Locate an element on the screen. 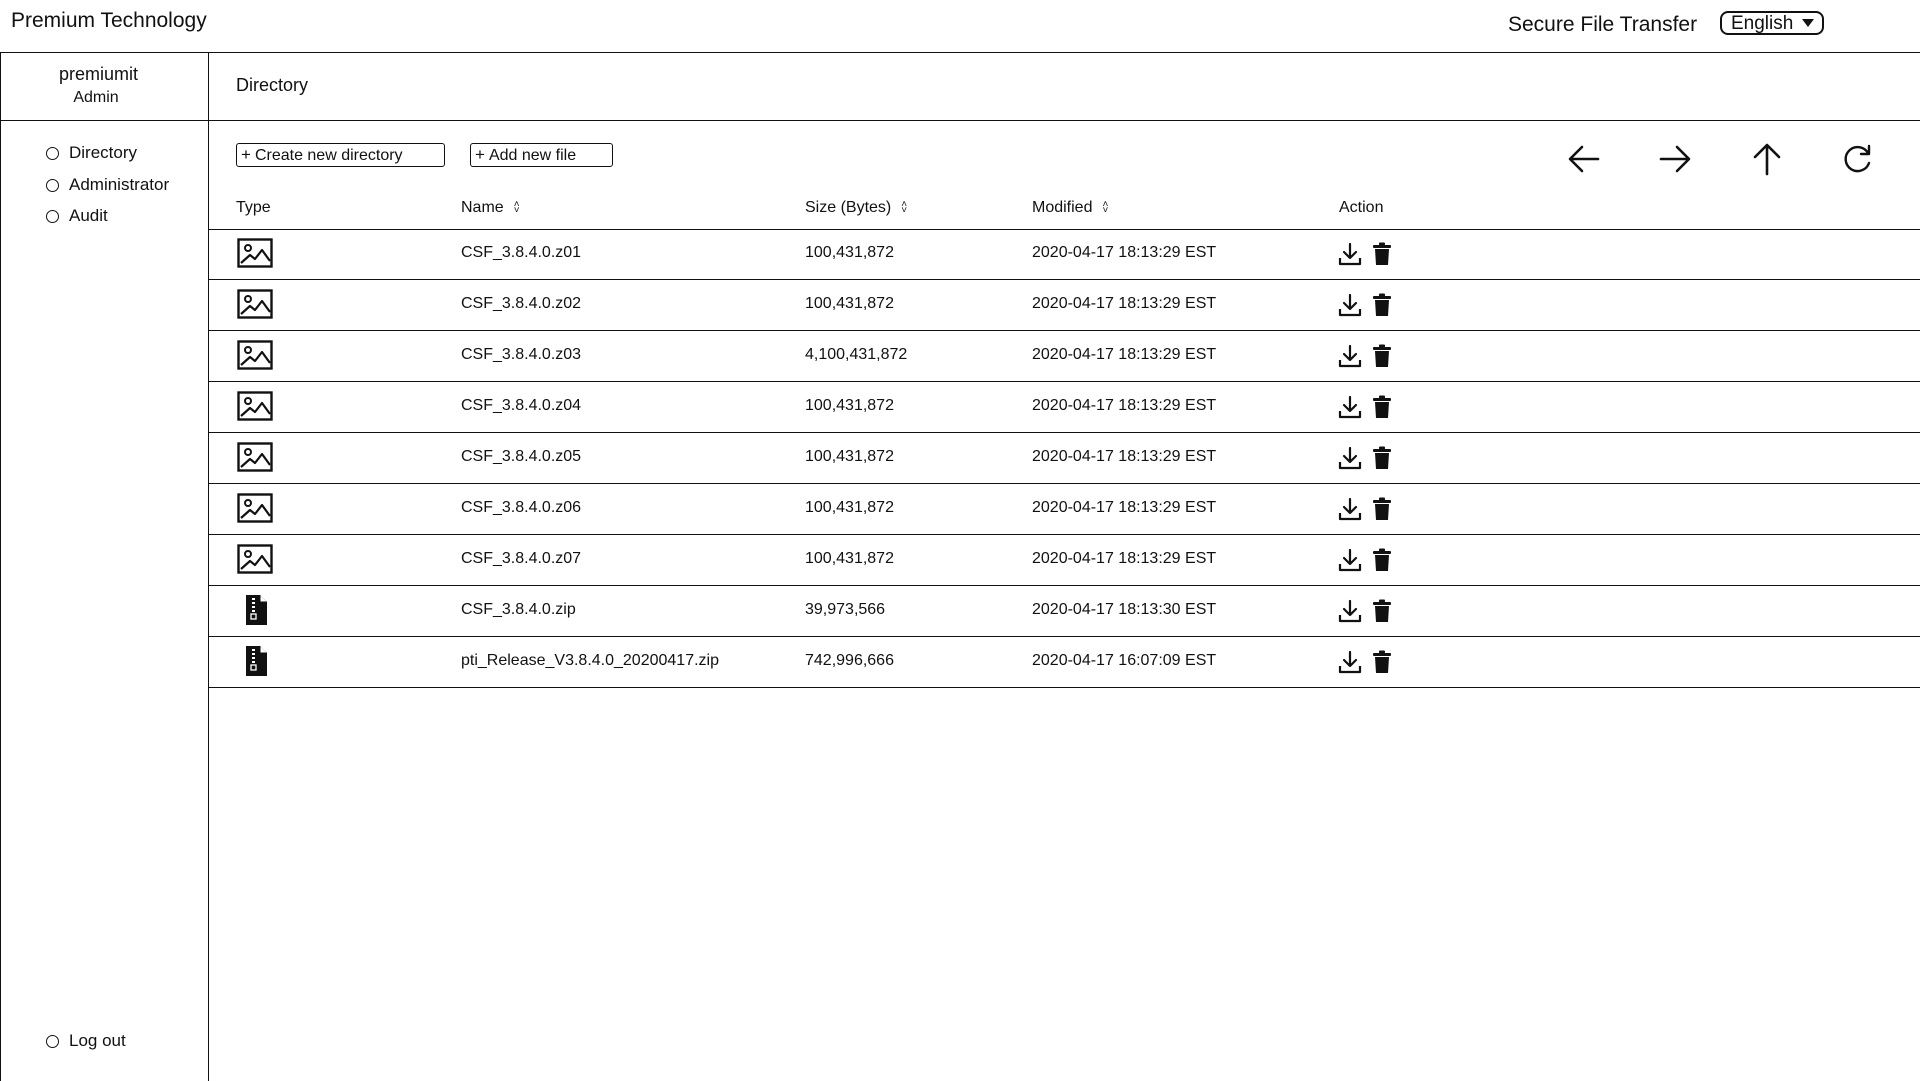 This screenshot has height=1081, width=1920. brand-name: Premium Technology is located at coordinates (109, 20).